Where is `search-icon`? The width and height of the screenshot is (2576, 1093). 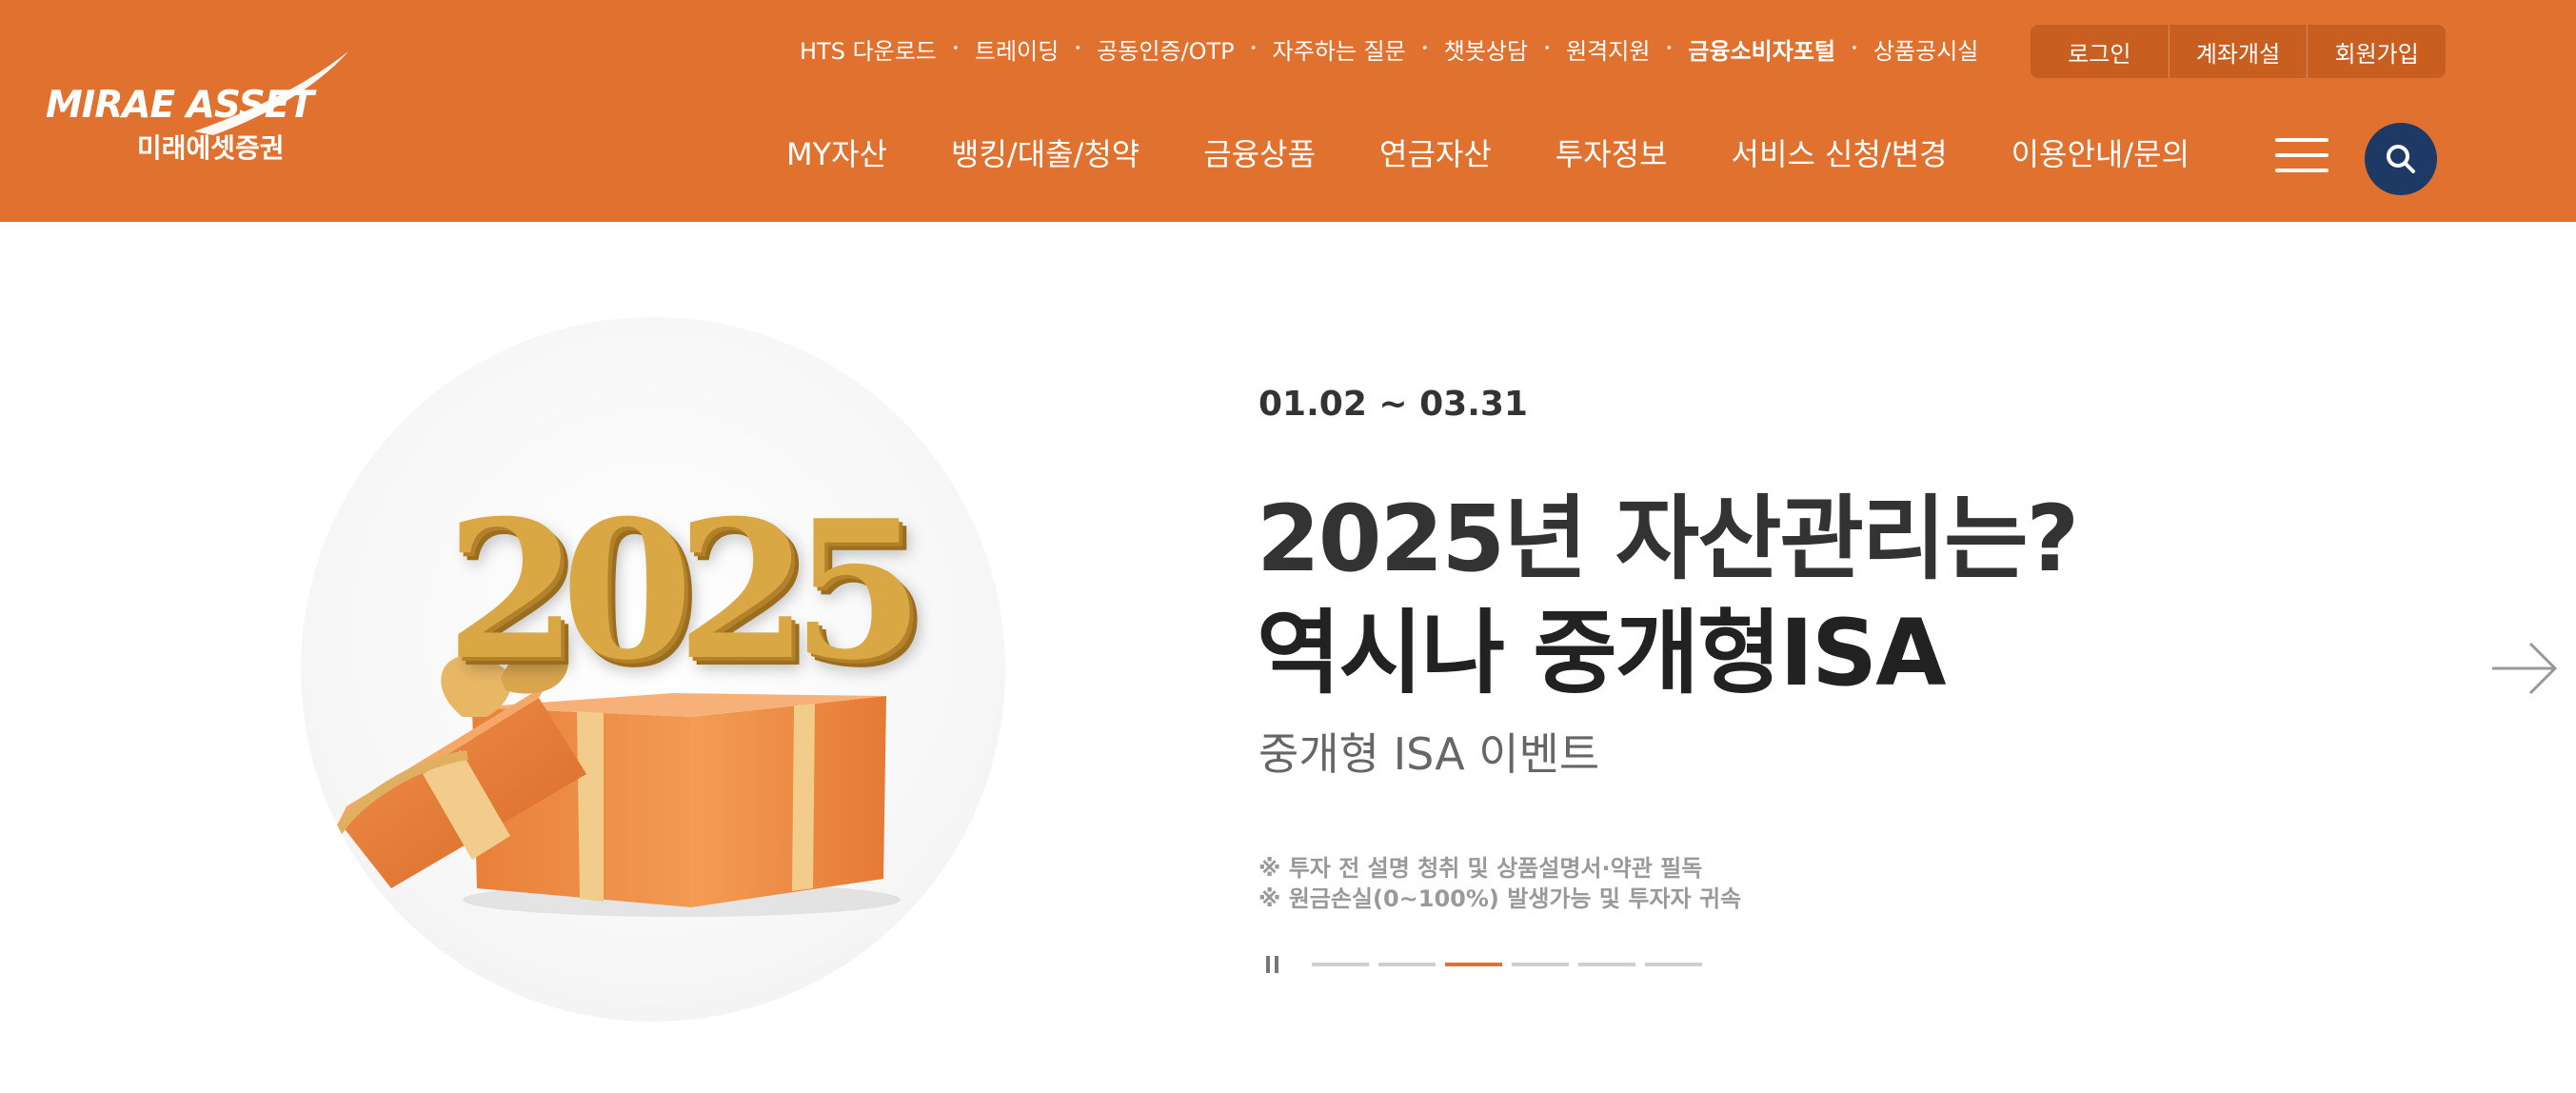
search-icon is located at coordinates (2401, 159).